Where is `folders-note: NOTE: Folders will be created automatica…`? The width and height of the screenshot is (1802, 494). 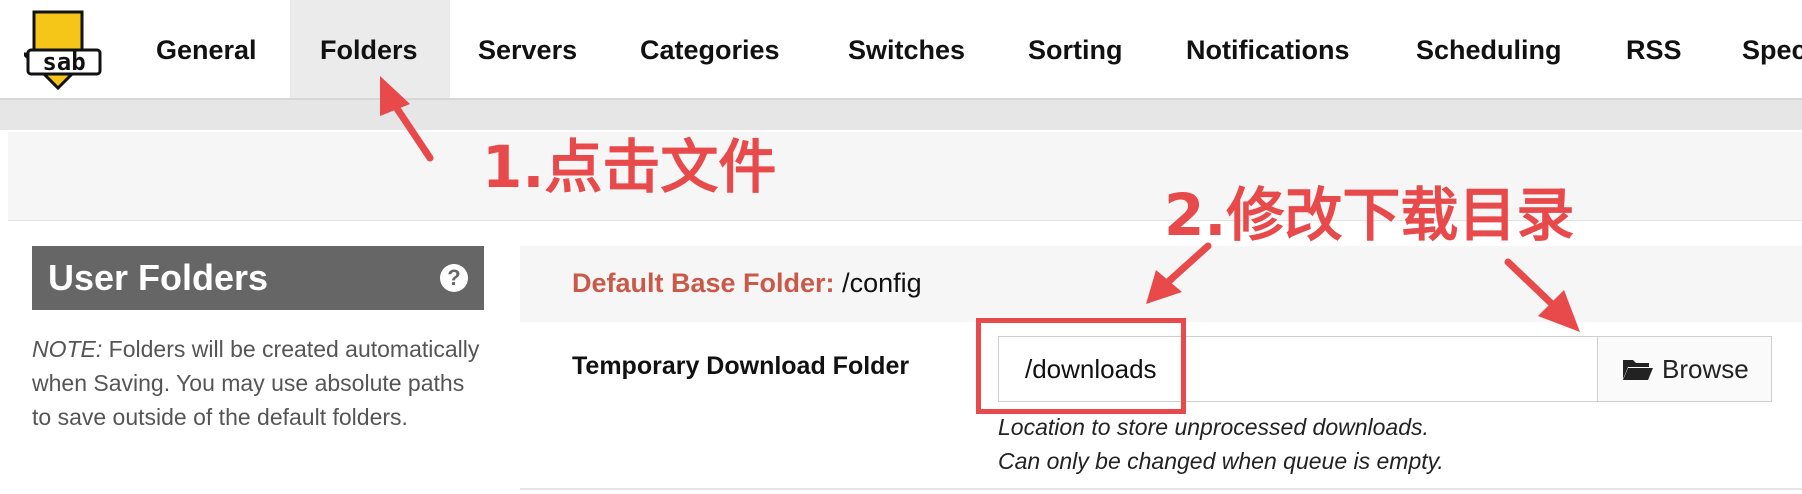
folders-note: NOTE: Folders will be created automatica… is located at coordinates (257, 383).